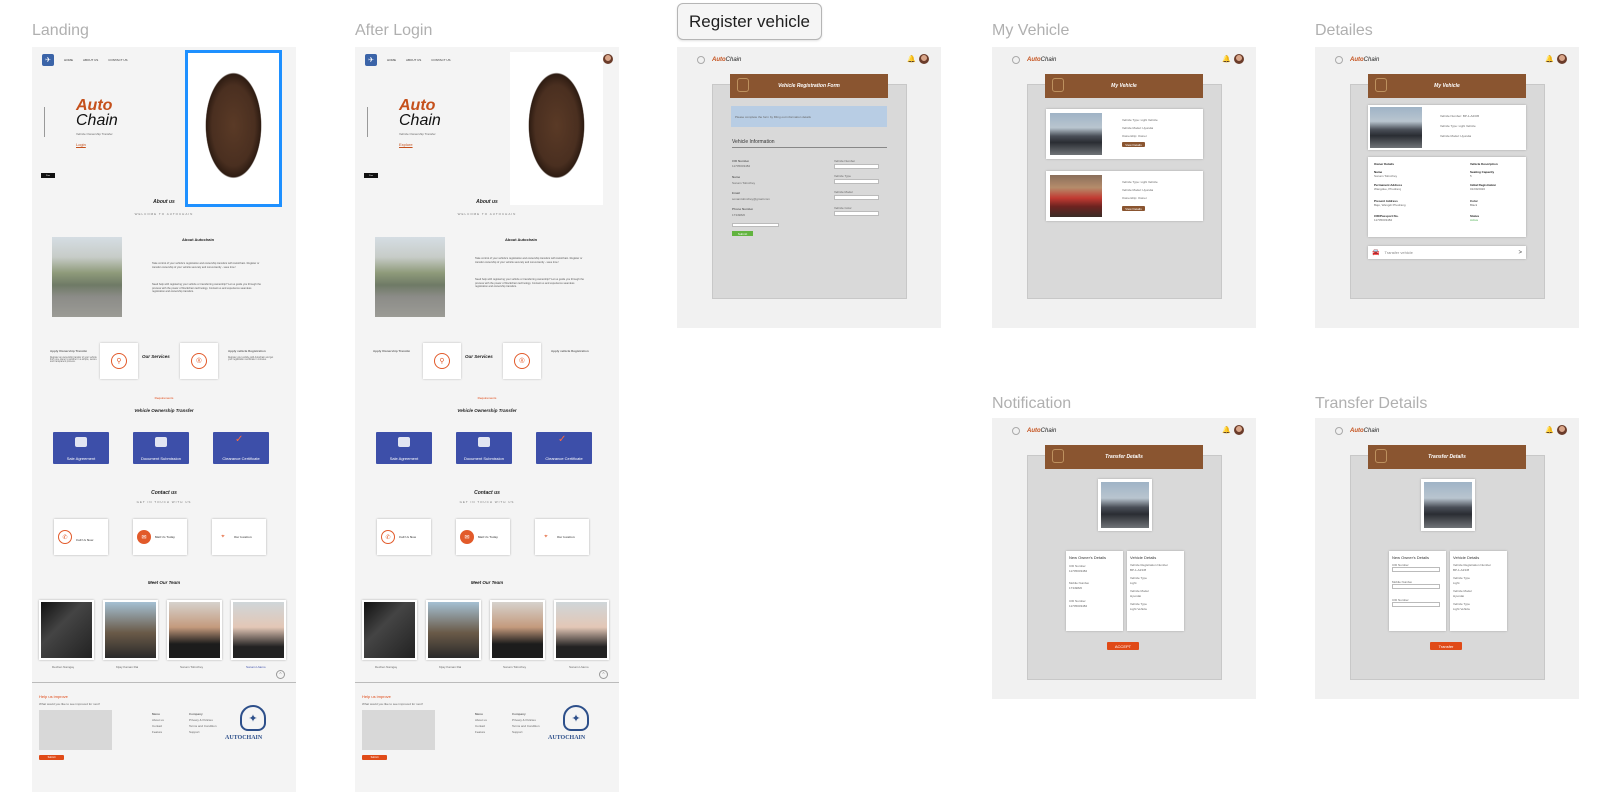 The width and height of the screenshot is (1605, 807). What do you see at coordinates (1371, 404) in the screenshot?
I see `frame-label-transfer-details: Transfer Details` at bounding box center [1371, 404].